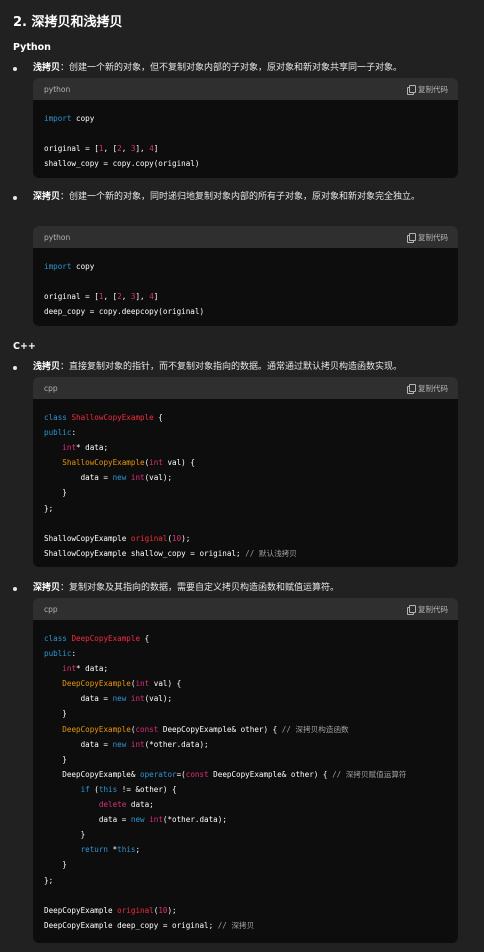 The width and height of the screenshot is (484, 952). What do you see at coordinates (24, 346) in the screenshot?
I see `cpp-subheading: C++` at bounding box center [24, 346].